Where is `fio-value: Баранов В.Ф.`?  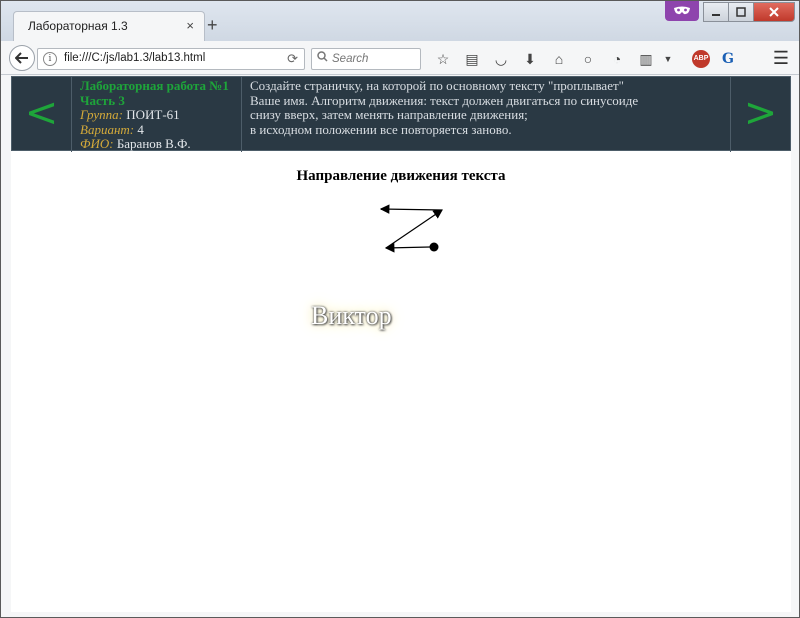
fio-value: Баранов В.Ф. is located at coordinates (153, 143).